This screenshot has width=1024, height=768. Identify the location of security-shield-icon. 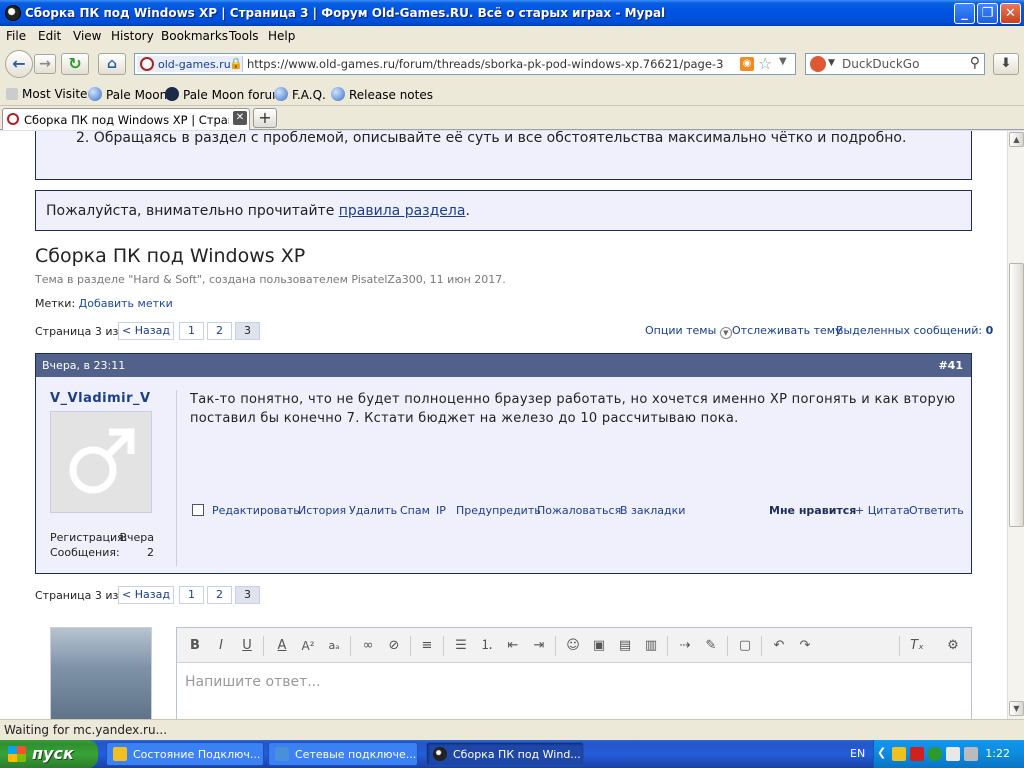
(899, 754).